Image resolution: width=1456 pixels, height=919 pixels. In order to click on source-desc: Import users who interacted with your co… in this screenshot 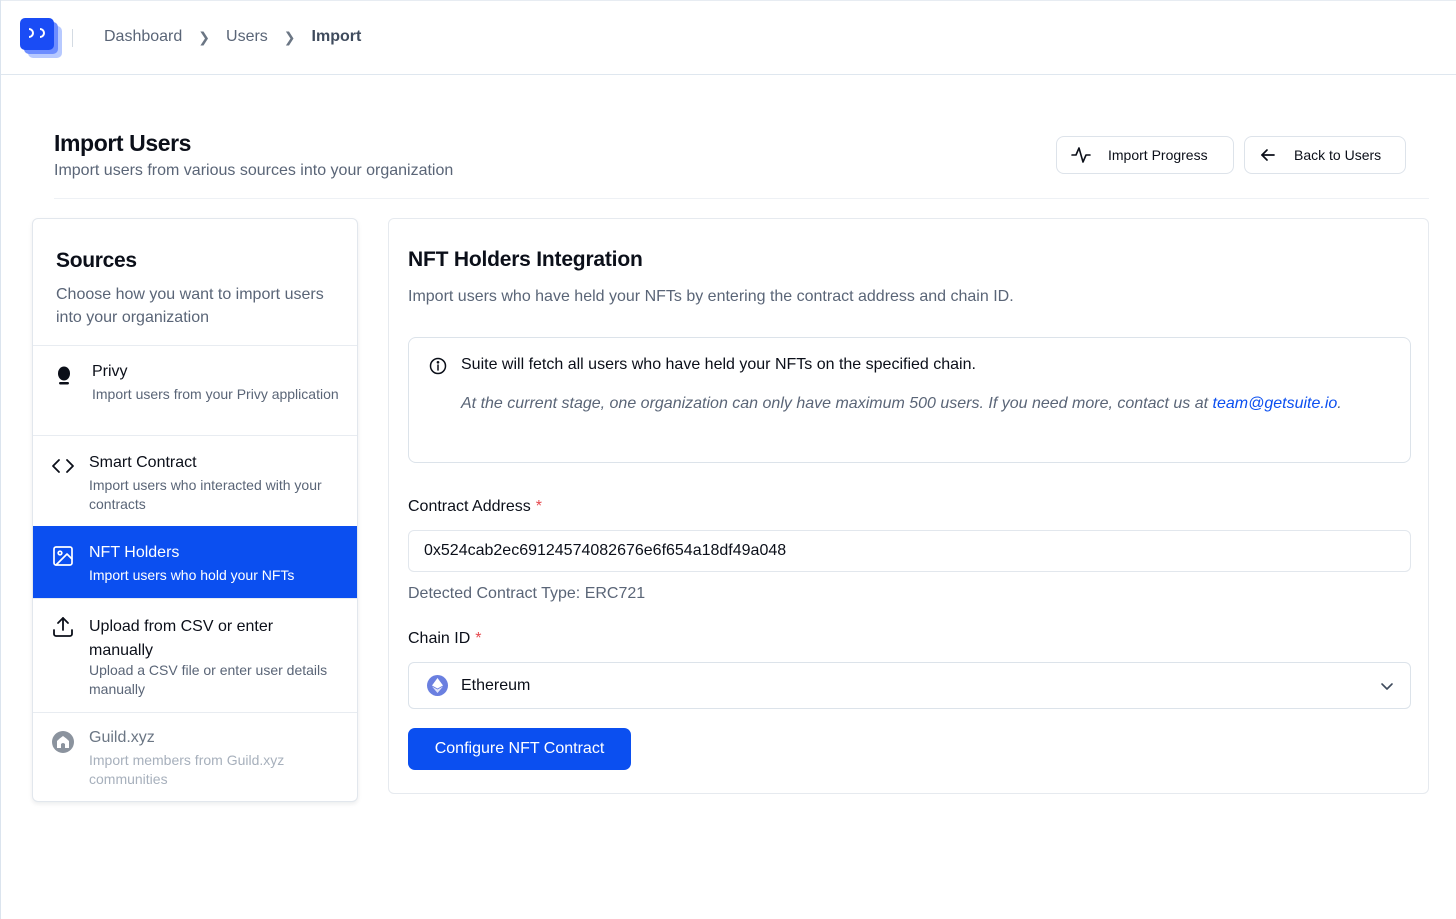, I will do `click(205, 494)`.